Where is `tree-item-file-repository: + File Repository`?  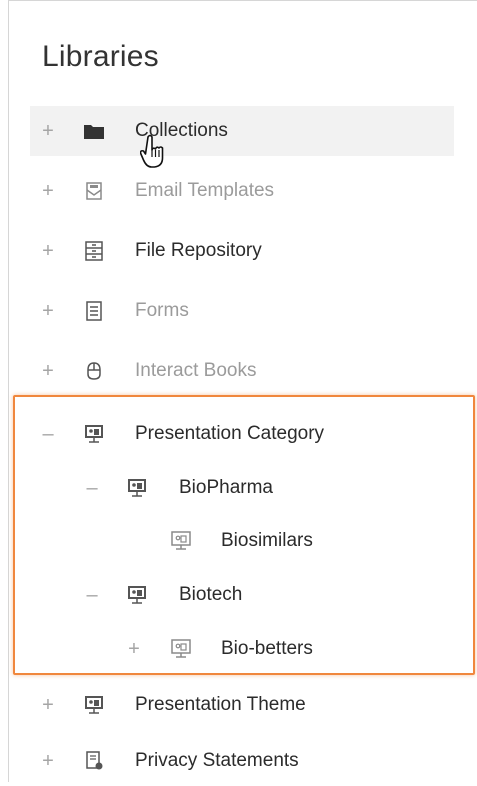
tree-item-file-repository: + File Repository is located at coordinates (242, 251).